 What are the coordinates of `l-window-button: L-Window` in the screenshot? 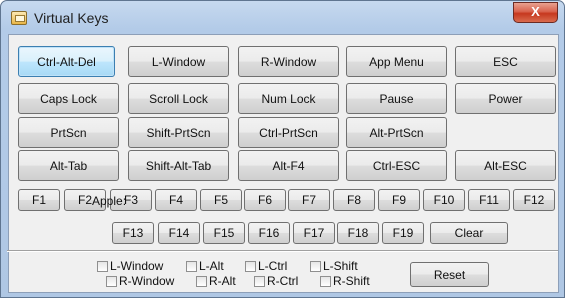 It's located at (178, 61).